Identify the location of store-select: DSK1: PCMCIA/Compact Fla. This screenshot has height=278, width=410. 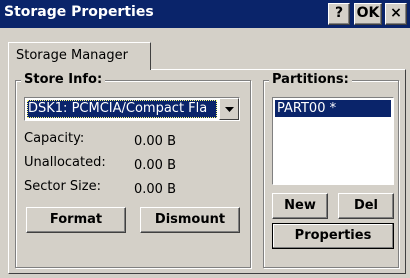
(132, 109).